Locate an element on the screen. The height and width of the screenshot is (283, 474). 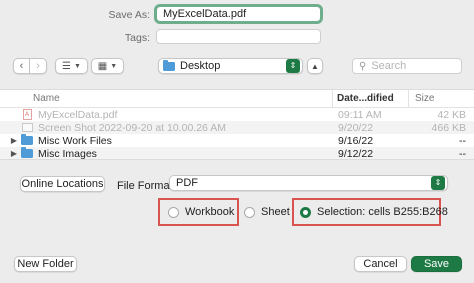
chevron-right-icon: › is located at coordinates (38, 66).